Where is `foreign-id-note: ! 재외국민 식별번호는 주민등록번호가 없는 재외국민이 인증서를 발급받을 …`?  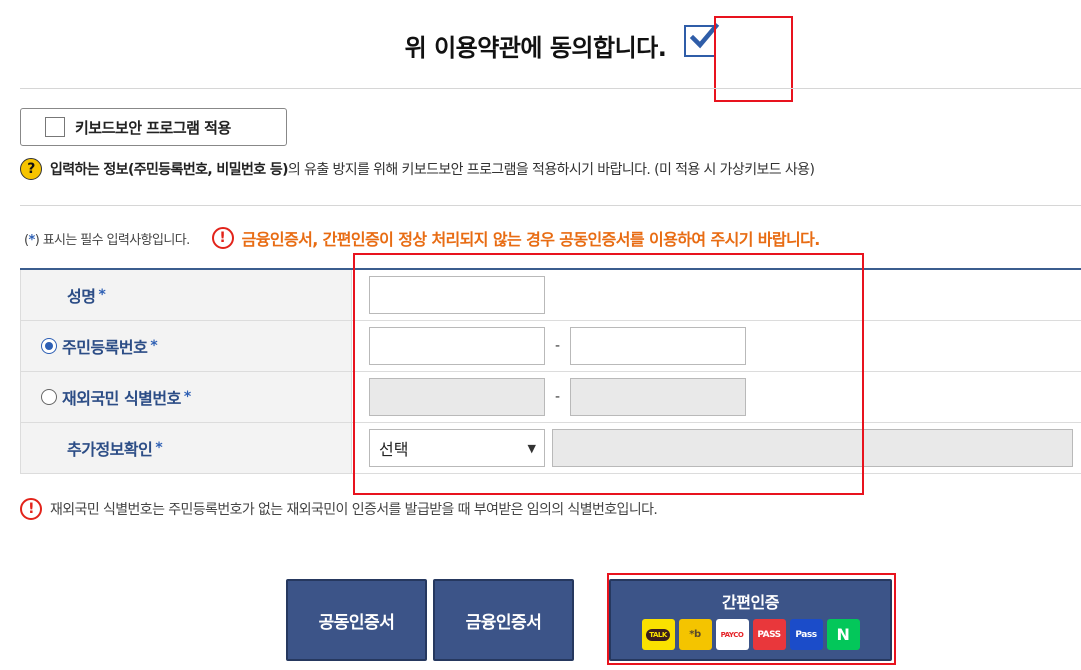
foreign-id-note: ! 재외국민 식별번호는 주민등록번호가 없는 재외국민이 인증서를 발급받을 … is located at coordinates (339, 509).